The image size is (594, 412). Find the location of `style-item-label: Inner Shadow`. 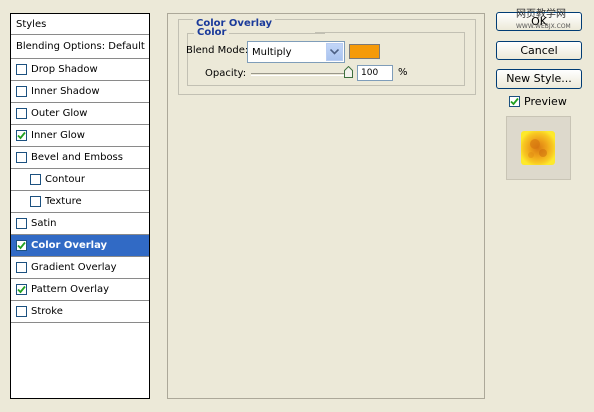

style-item-label: Inner Shadow is located at coordinates (65, 91).